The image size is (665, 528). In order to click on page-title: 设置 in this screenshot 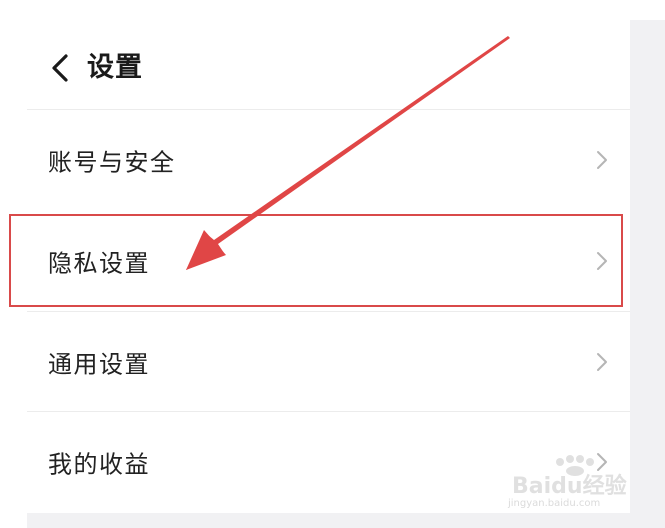, I will do `click(115, 67)`.